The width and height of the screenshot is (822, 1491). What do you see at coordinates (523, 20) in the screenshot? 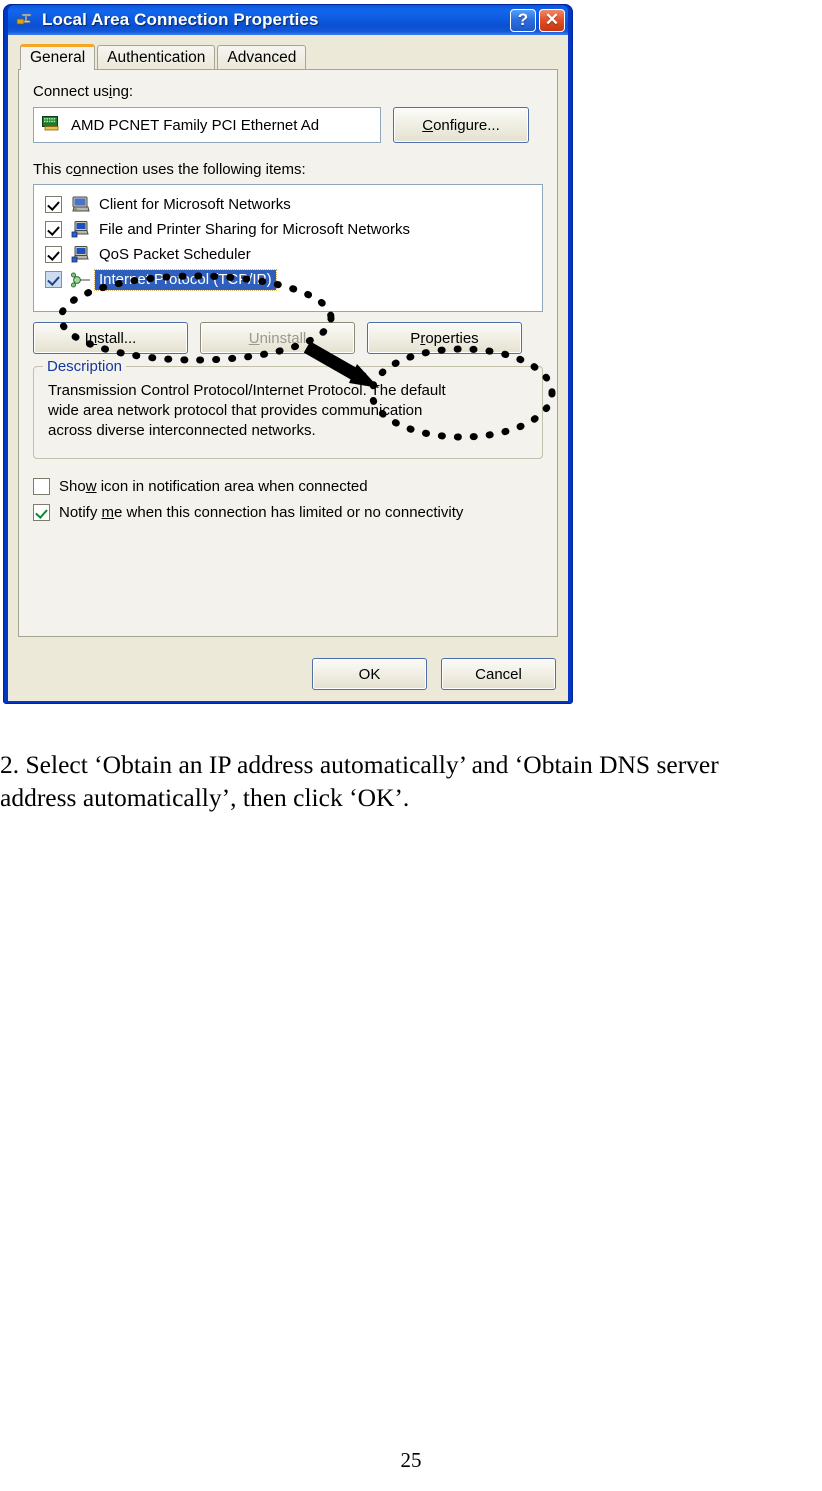
I see `help-button: ?` at bounding box center [523, 20].